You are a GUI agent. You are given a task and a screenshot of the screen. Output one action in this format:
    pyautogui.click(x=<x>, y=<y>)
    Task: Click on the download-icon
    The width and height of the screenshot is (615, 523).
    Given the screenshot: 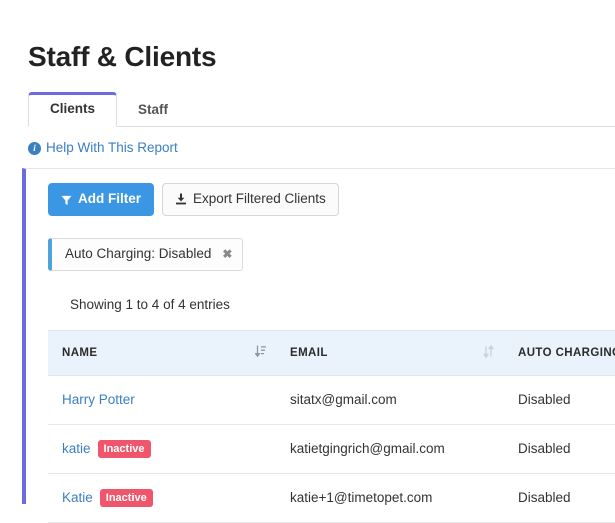 What is the action you would take?
    pyautogui.click(x=181, y=199)
    